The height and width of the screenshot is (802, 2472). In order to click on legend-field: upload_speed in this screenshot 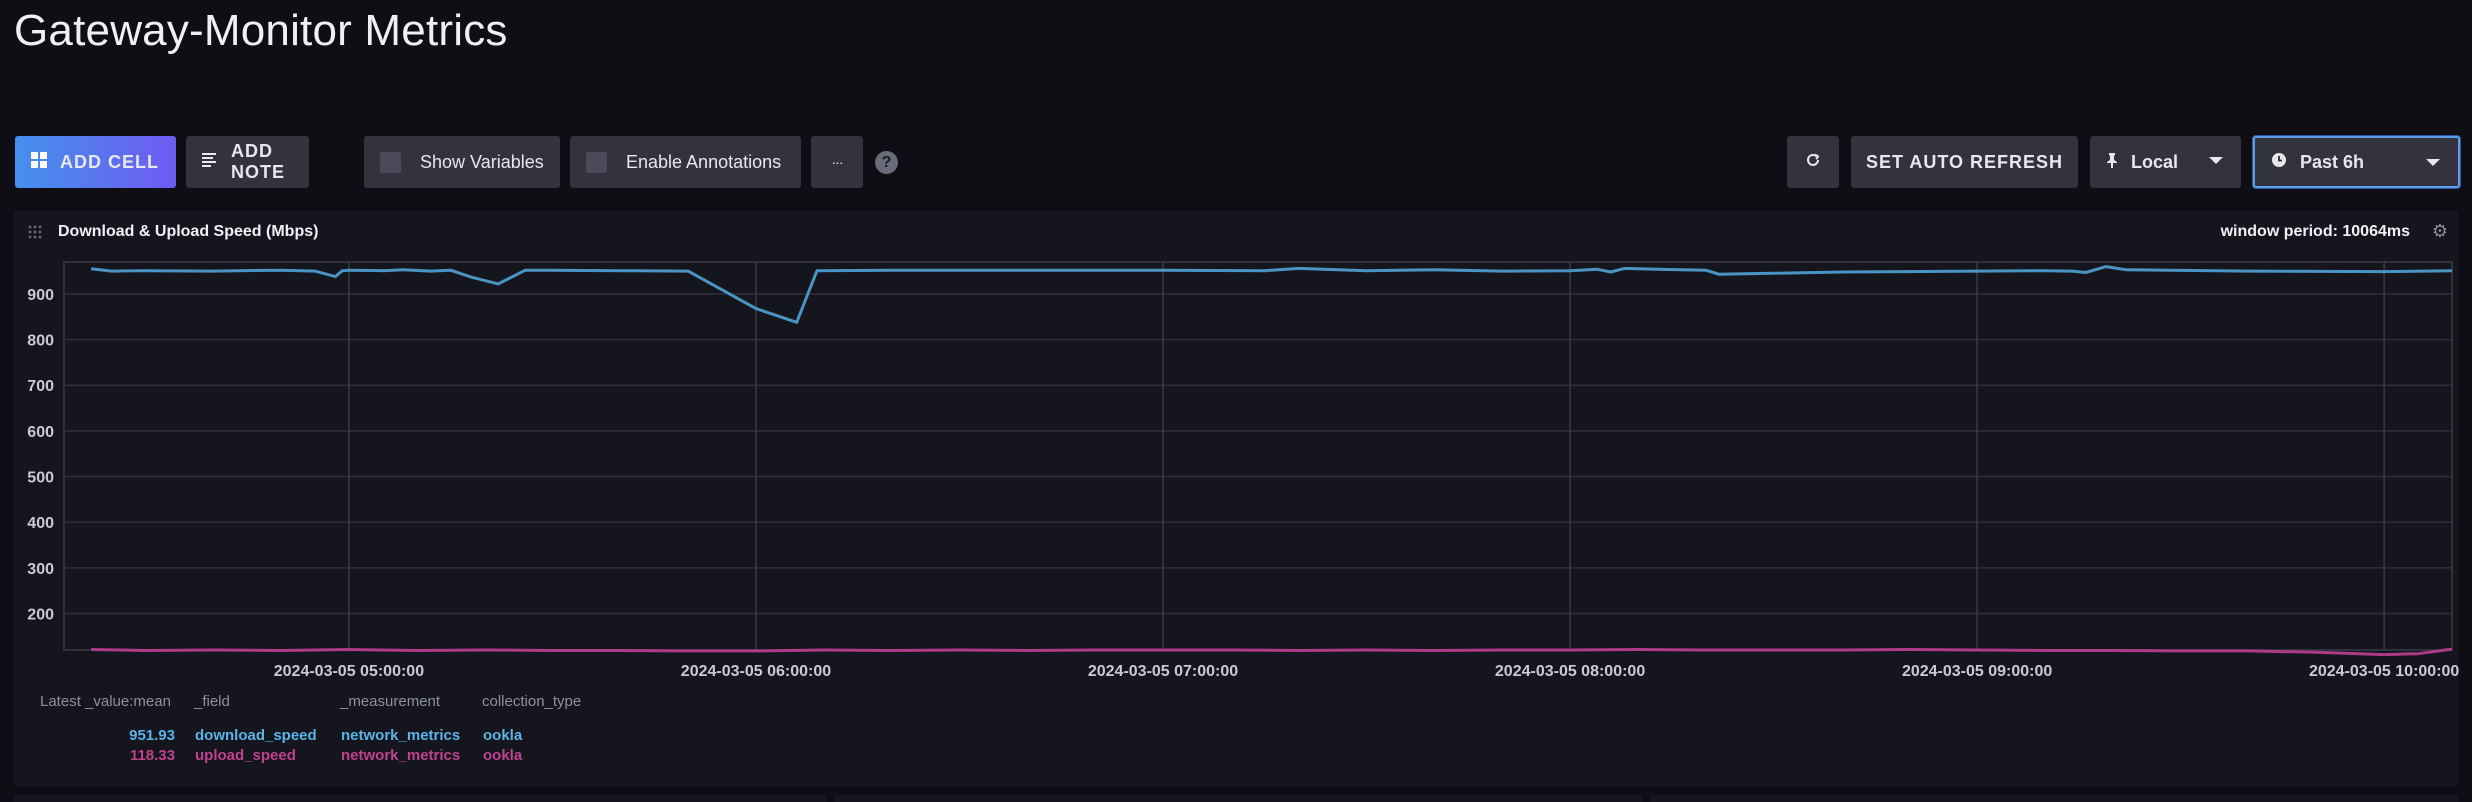, I will do `click(245, 755)`.